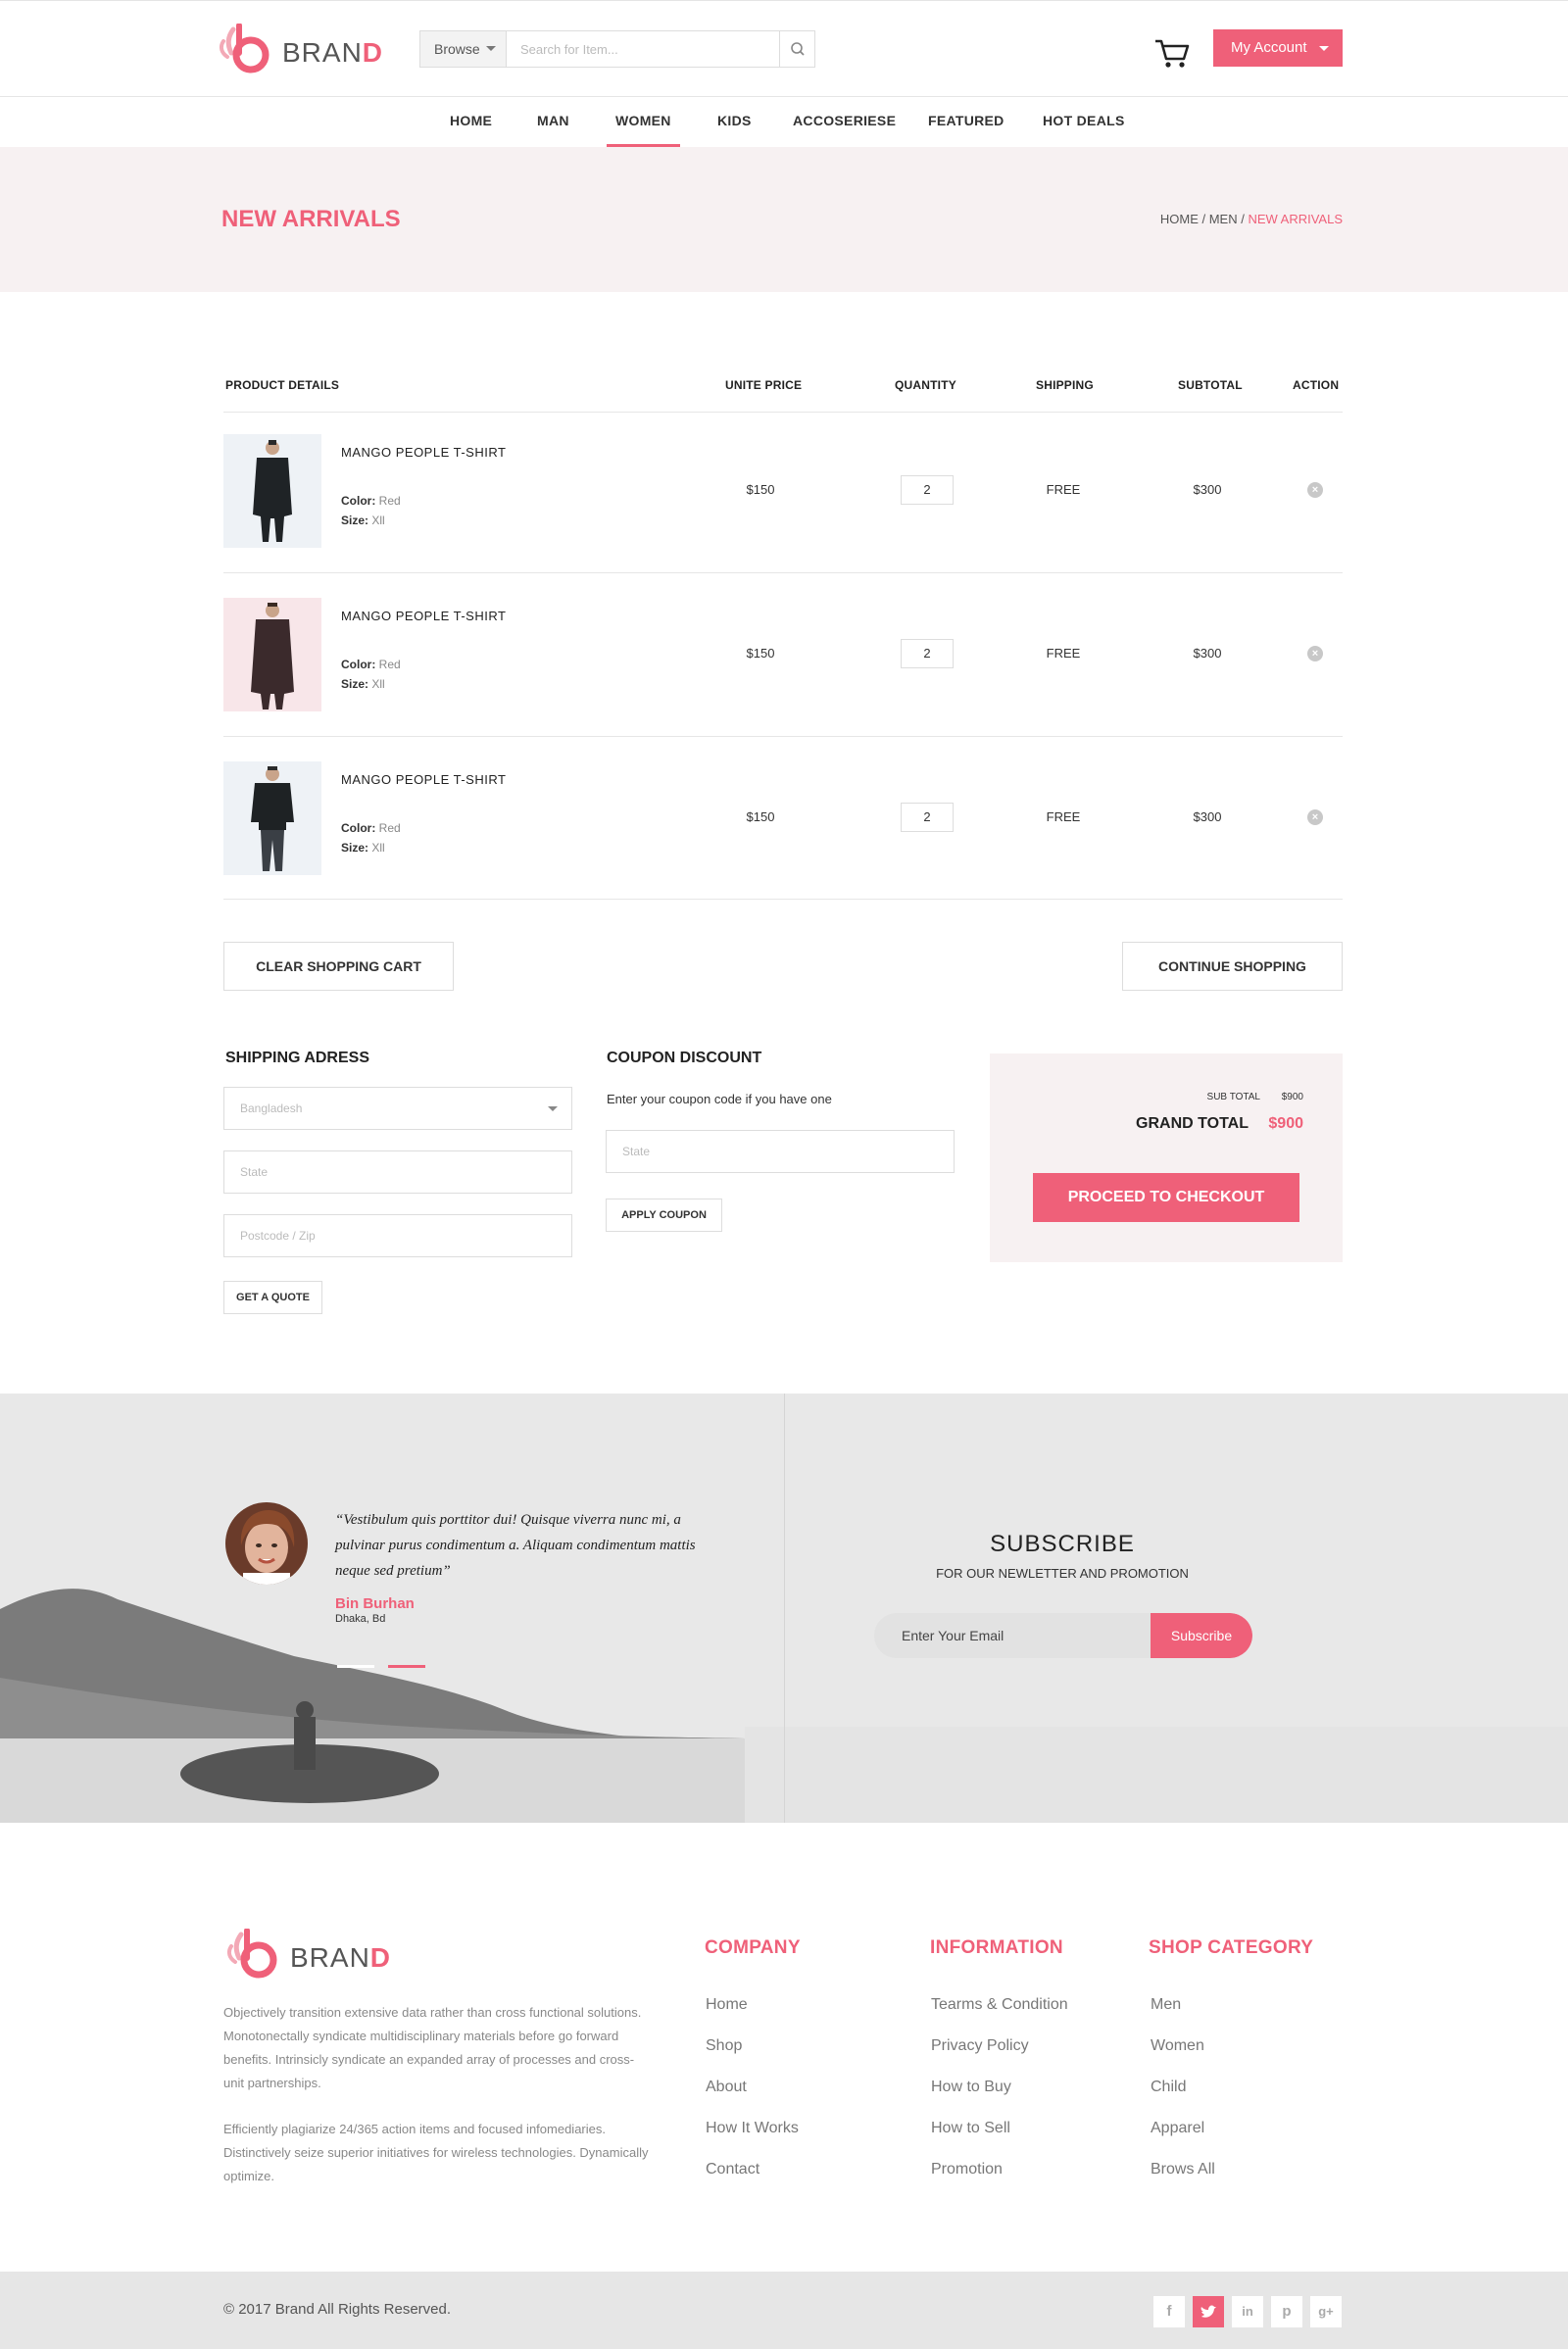 This screenshot has width=1568, height=2349. What do you see at coordinates (966, 123) in the screenshot?
I see `nav-featured: FEATURED` at bounding box center [966, 123].